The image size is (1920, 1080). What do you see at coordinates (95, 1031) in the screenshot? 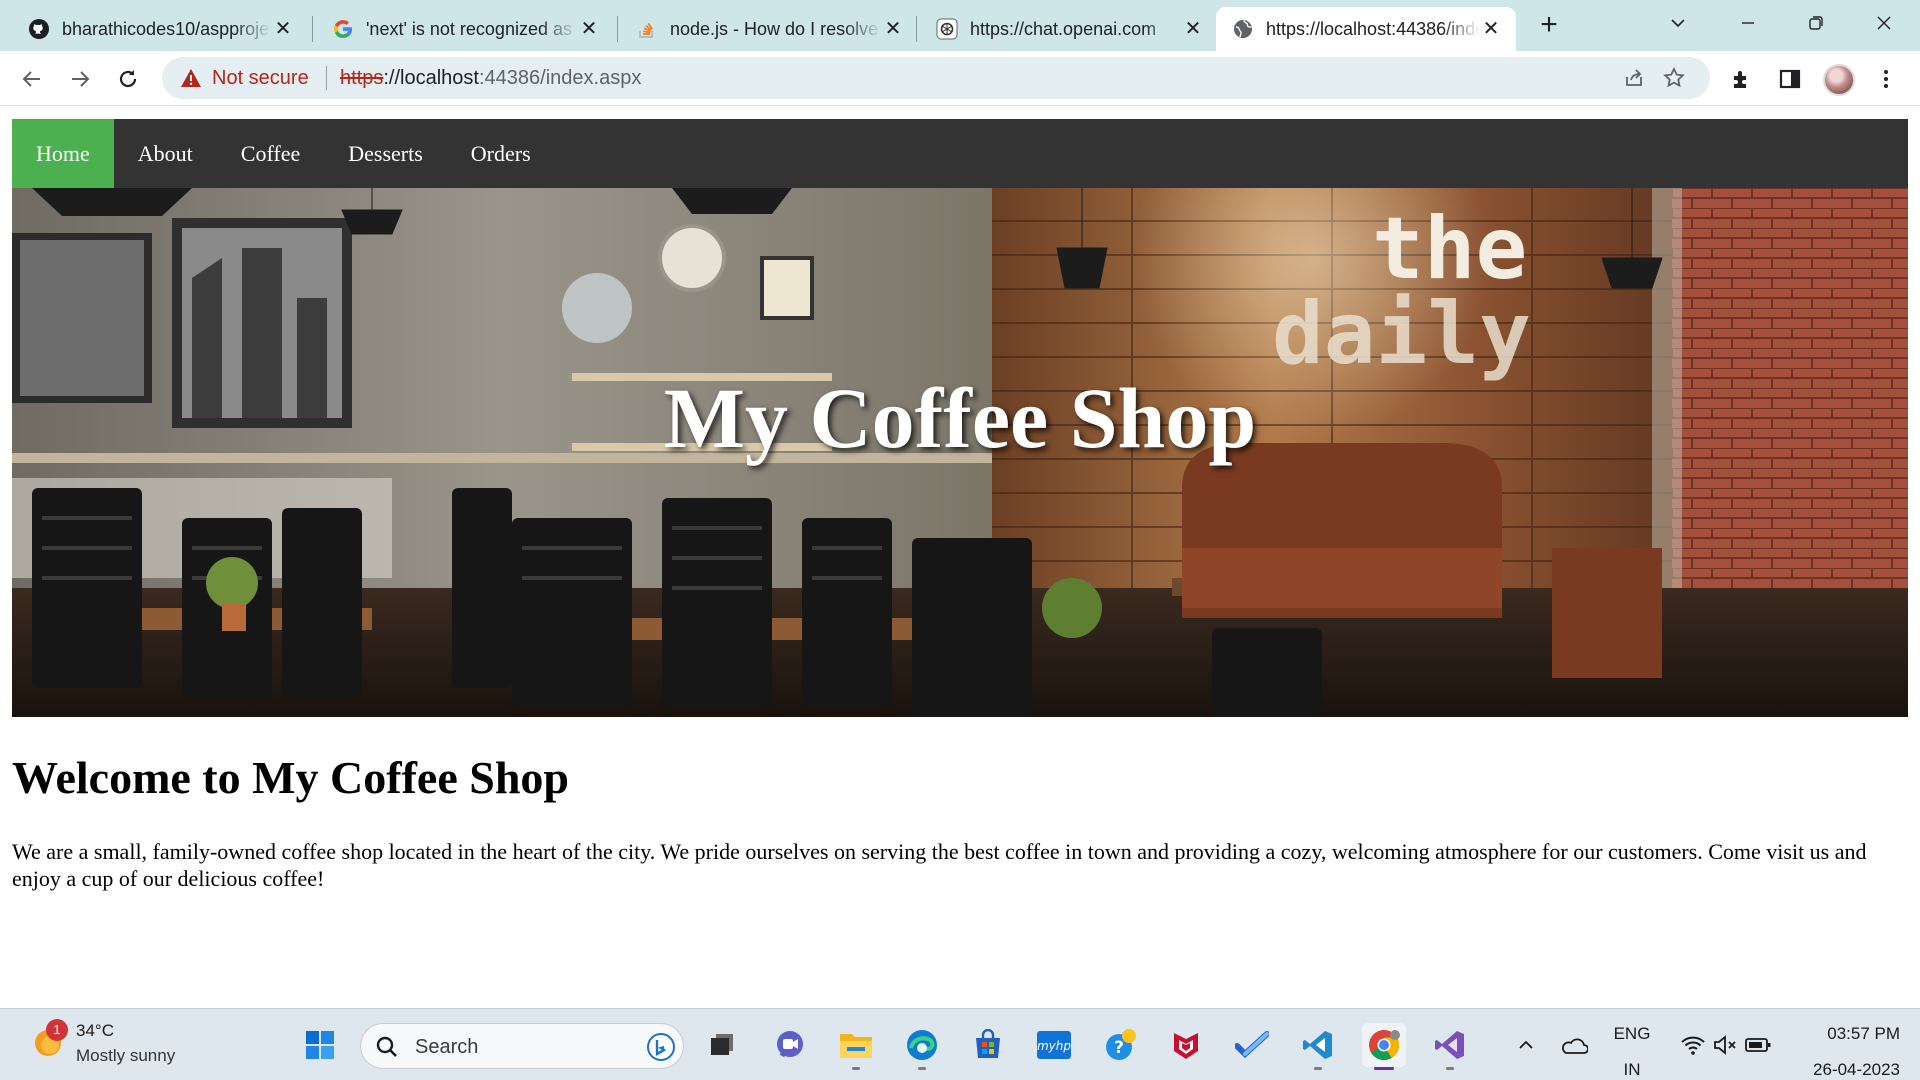
I see `weather-temperature: 34°C` at bounding box center [95, 1031].